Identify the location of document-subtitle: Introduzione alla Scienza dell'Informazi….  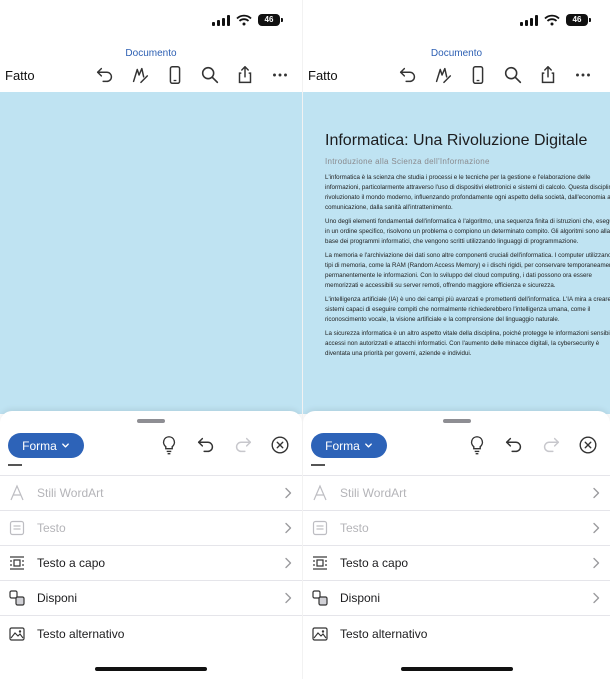
(407, 161).